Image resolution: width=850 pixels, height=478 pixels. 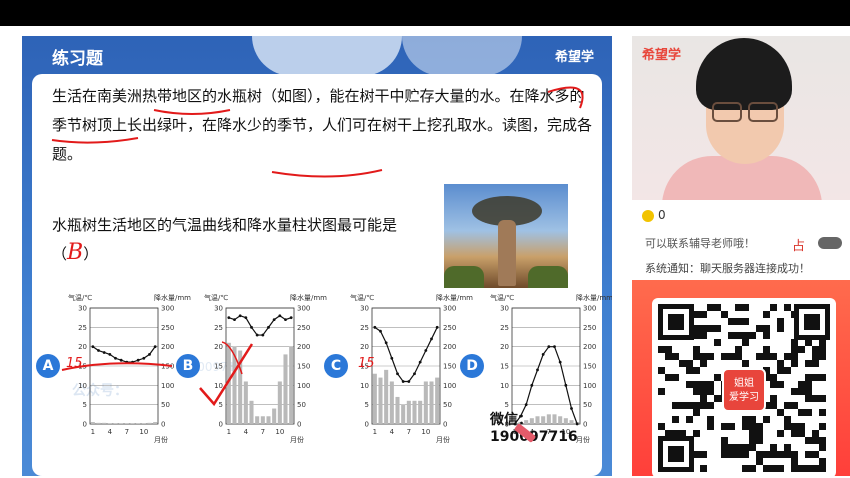 What do you see at coordinates (462, 56) in the screenshot?
I see `snow-mountain-decor` at bounding box center [462, 56].